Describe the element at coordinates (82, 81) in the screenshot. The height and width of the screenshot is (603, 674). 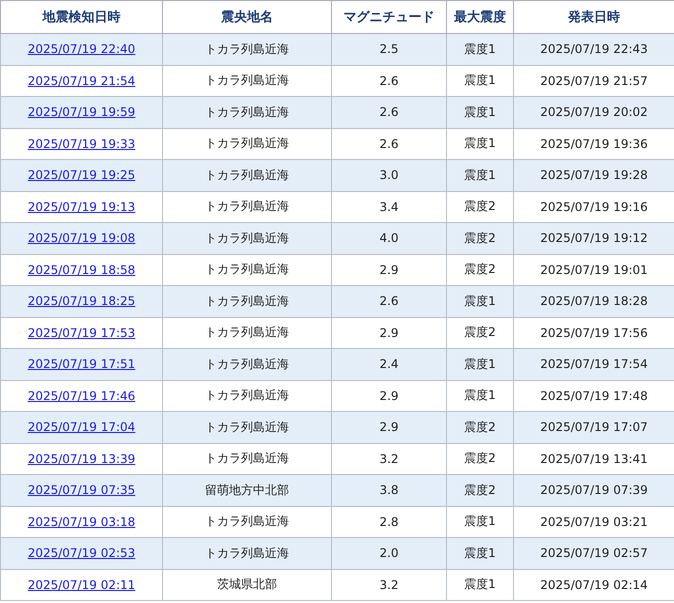
I see `date-link: 2025/07/19 21:54` at that location.